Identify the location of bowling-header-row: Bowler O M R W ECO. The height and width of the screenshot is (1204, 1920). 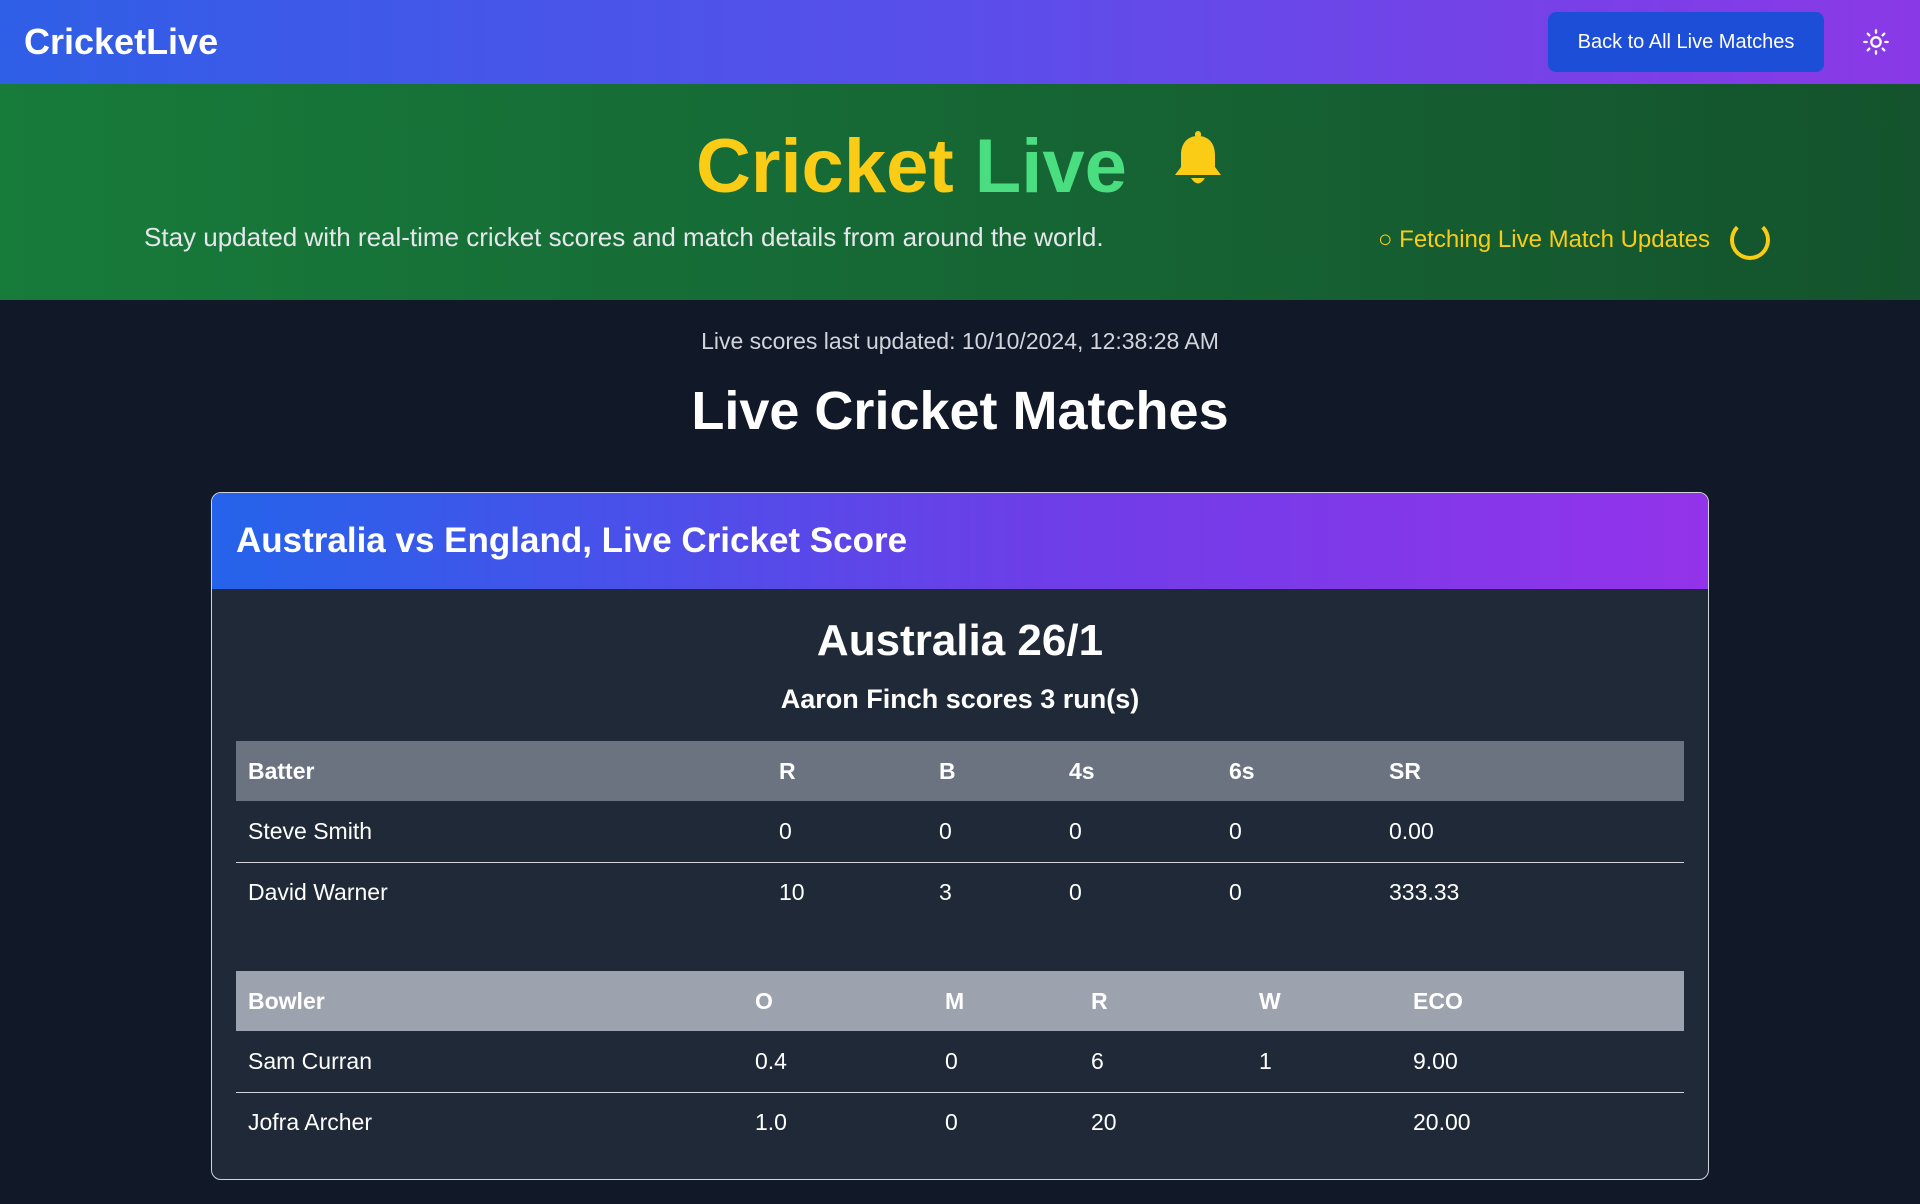
(960, 1001).